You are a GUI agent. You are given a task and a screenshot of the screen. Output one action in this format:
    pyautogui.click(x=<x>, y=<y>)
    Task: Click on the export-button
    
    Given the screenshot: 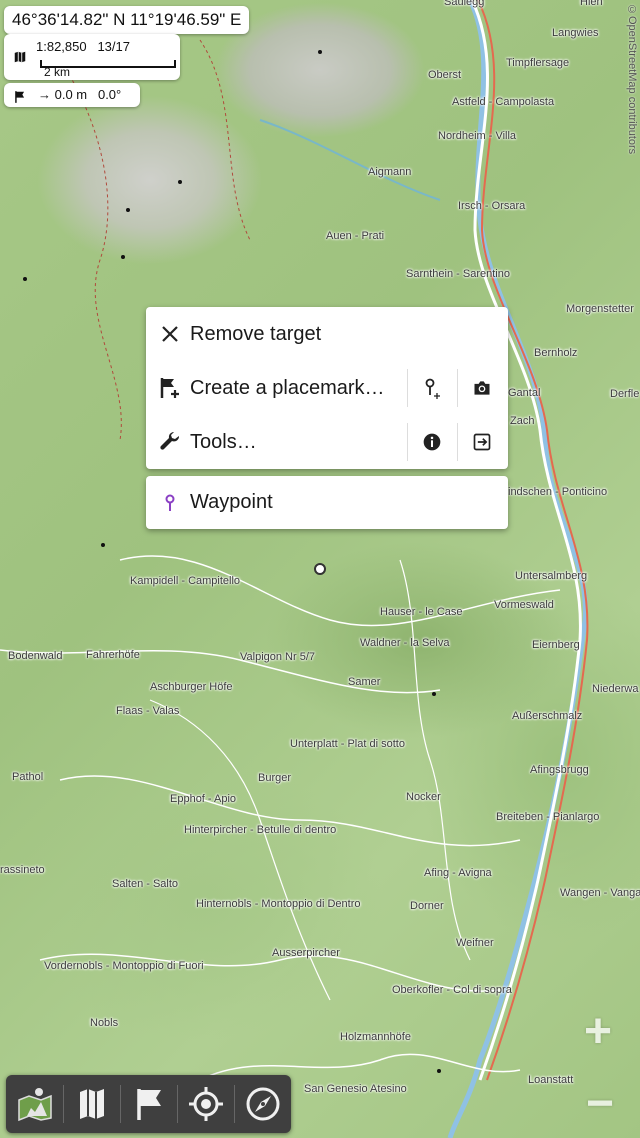 What is the action you would take?
    pyautogui.click(x=482, y=442)
    